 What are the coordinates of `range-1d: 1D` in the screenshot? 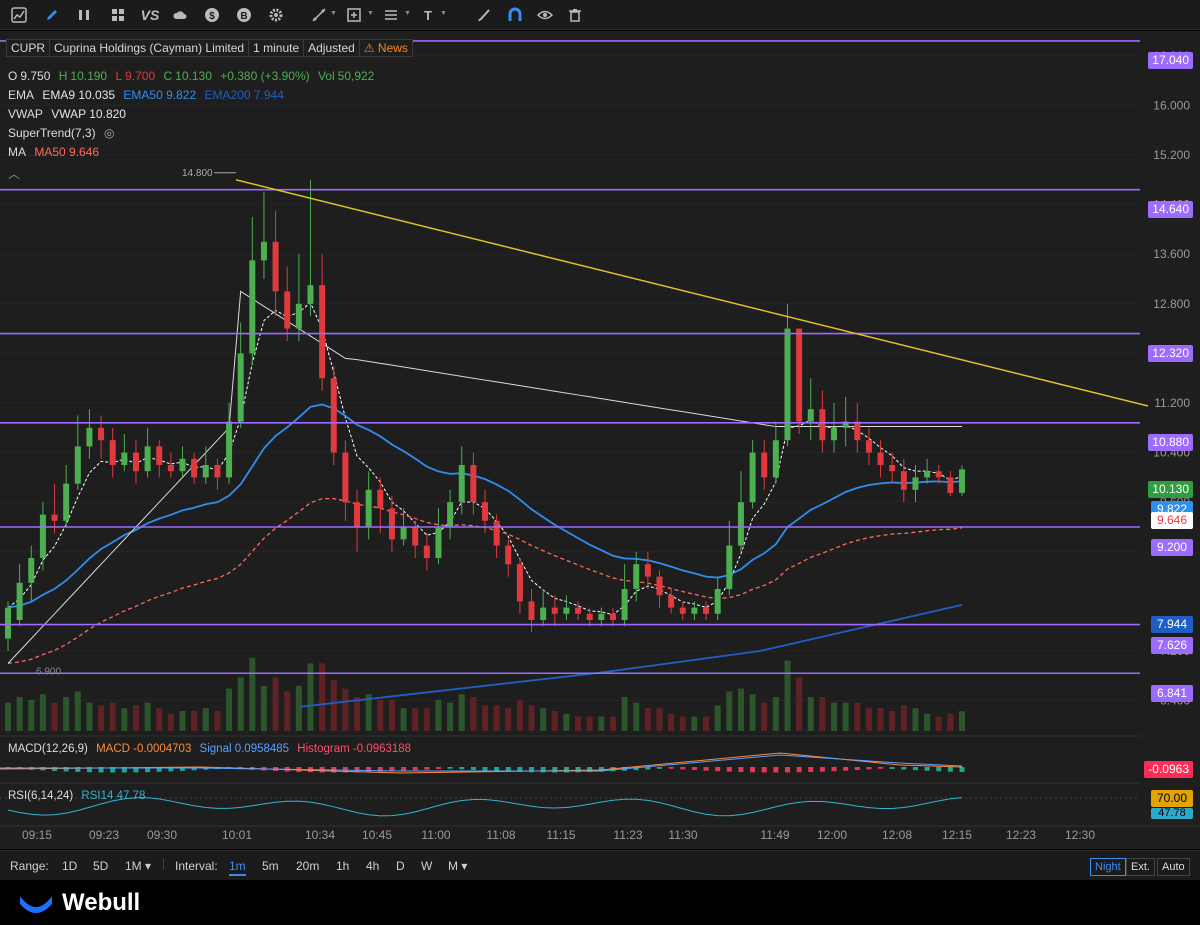 It's located at (69, 866).